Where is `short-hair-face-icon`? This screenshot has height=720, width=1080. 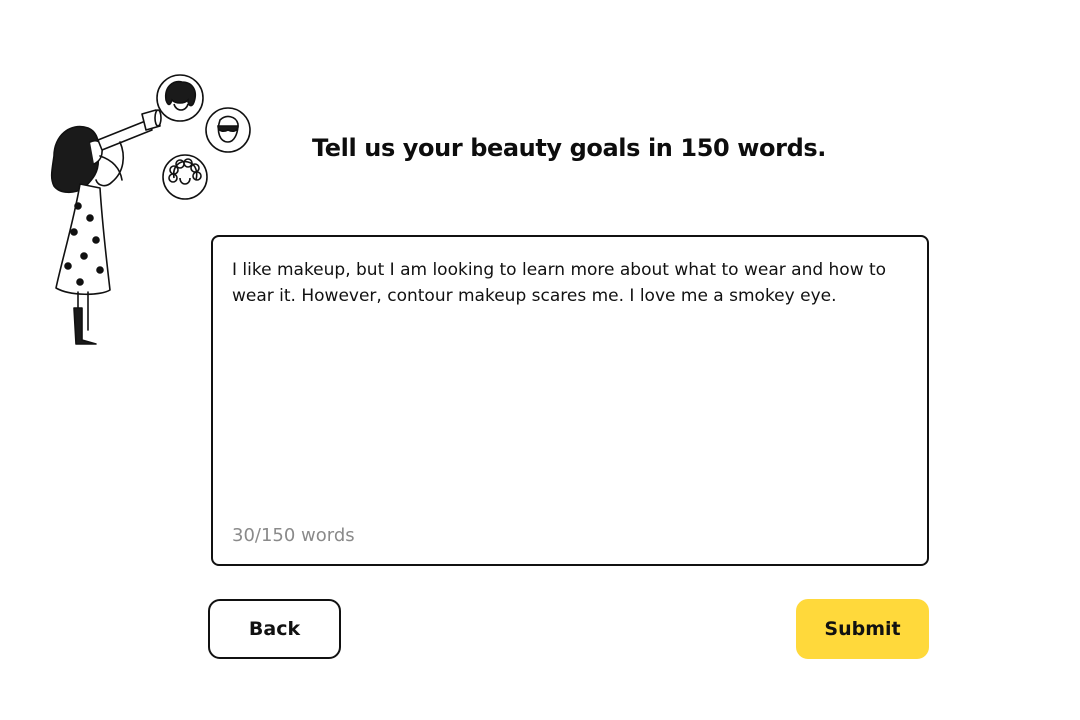 short-hair-face-icon is located at coordinates (180, 98).